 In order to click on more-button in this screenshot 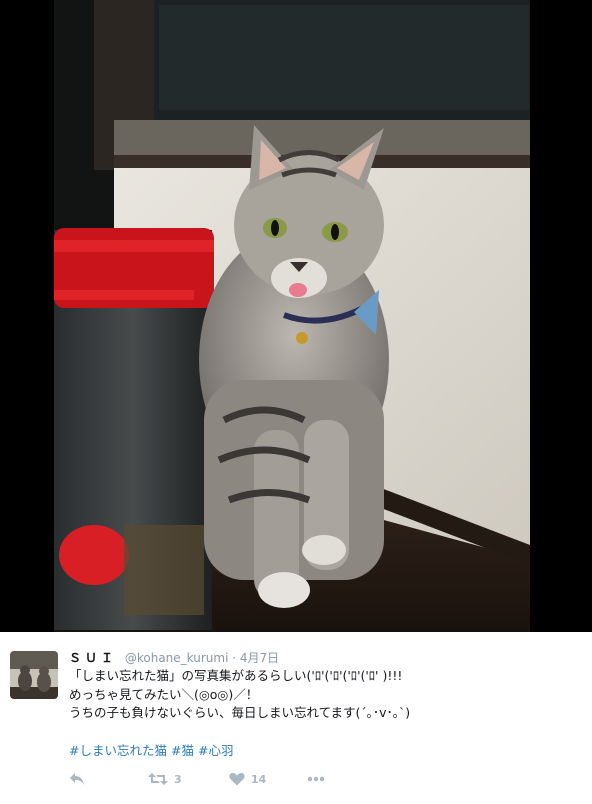, I will do `click(316, 779)`.